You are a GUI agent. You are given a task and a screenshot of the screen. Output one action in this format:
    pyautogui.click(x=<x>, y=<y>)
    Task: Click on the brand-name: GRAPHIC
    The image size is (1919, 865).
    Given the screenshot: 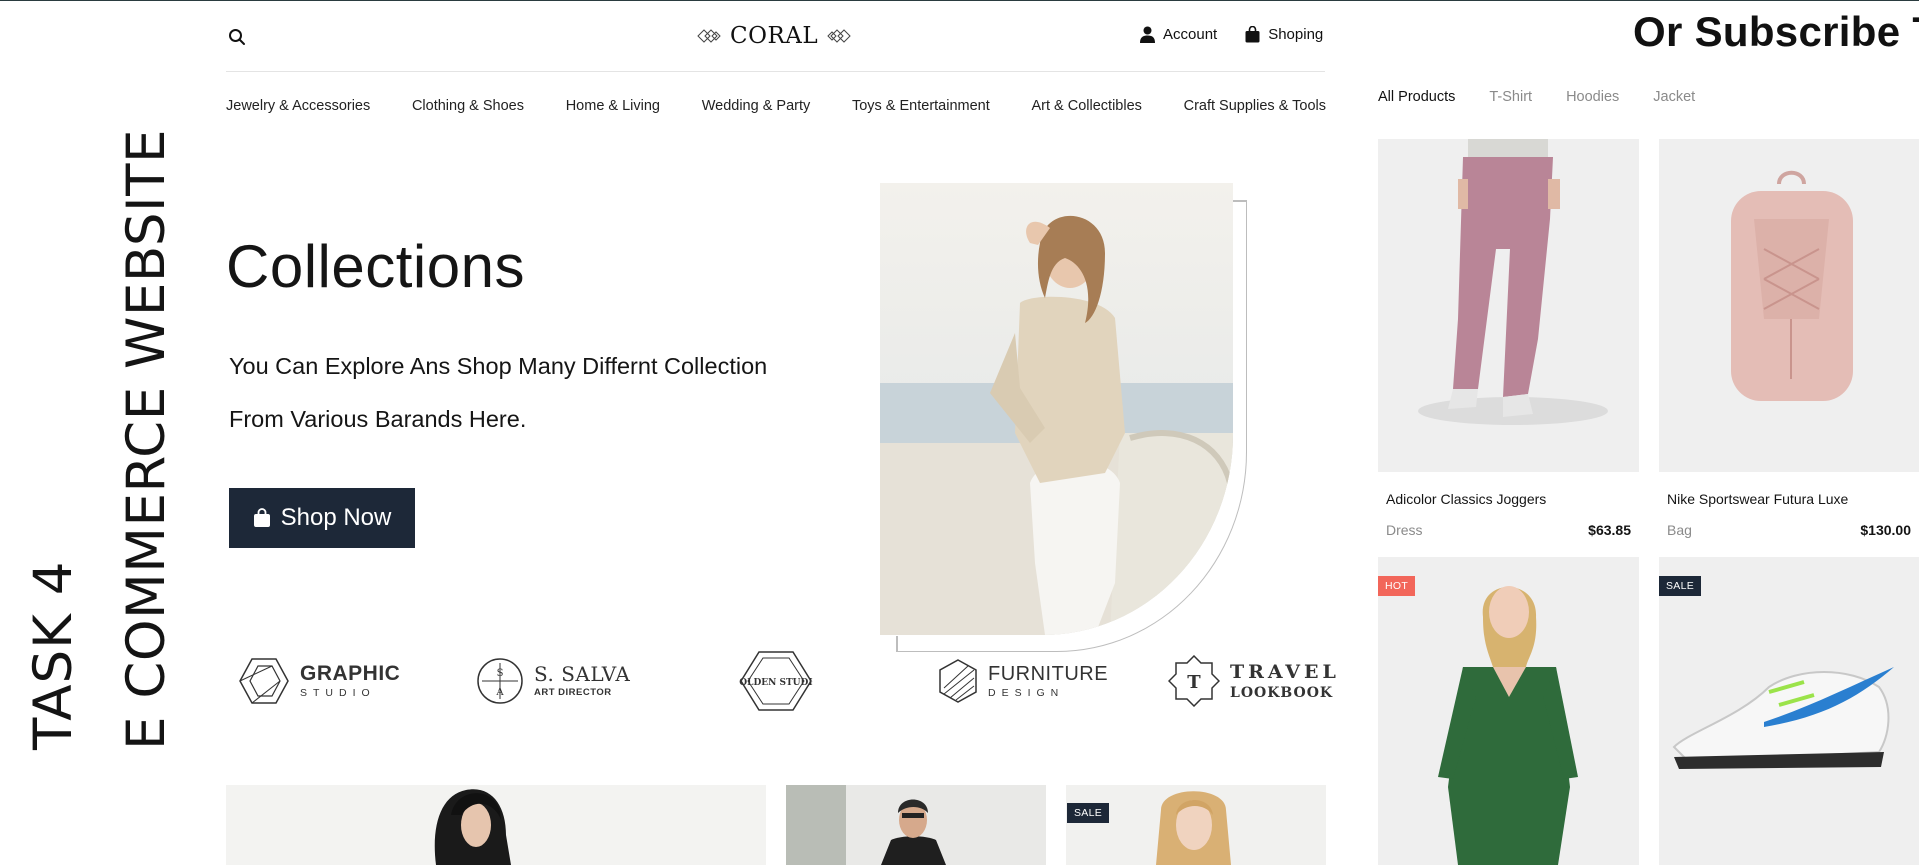 What is the action you would take?
    pyautogui.click(x=350, y=674)
    